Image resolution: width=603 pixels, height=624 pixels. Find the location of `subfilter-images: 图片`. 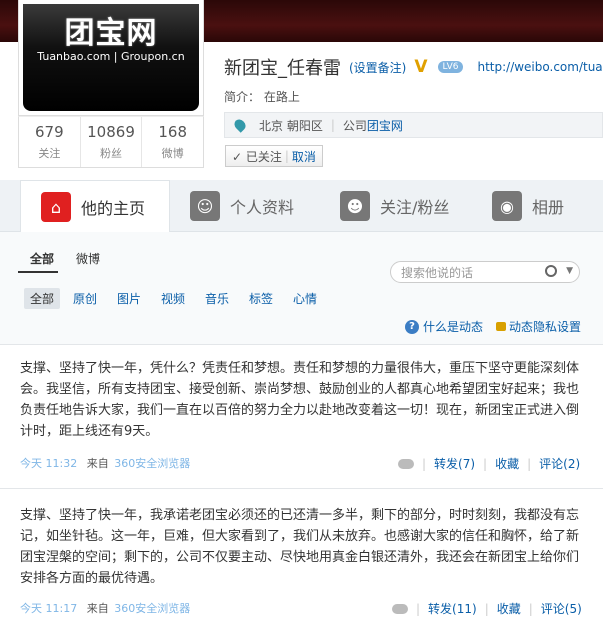

subfilter-images: 图片 is located at coordinates (129, 298).